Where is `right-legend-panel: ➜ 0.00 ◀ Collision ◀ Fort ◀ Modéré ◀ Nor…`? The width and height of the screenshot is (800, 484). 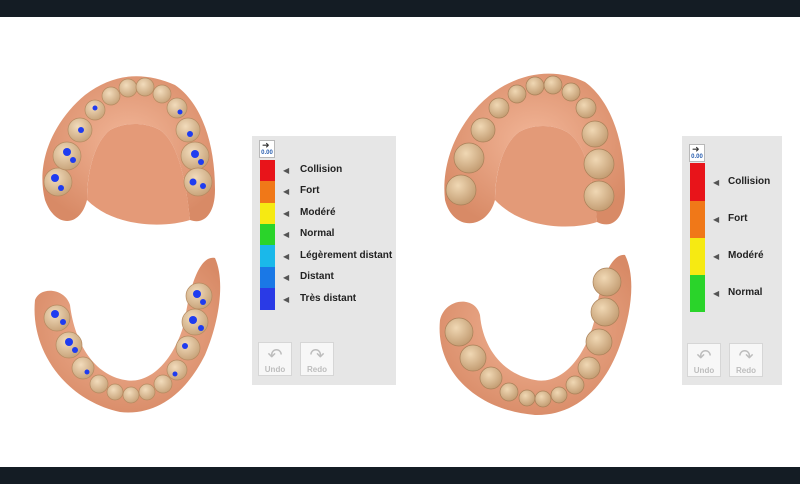
right-legend-panel: ➜ 0.00 ◀ Collision ◀ Fort ◀ Modéré ◀ Nor… is located at coordinates (732, 260).